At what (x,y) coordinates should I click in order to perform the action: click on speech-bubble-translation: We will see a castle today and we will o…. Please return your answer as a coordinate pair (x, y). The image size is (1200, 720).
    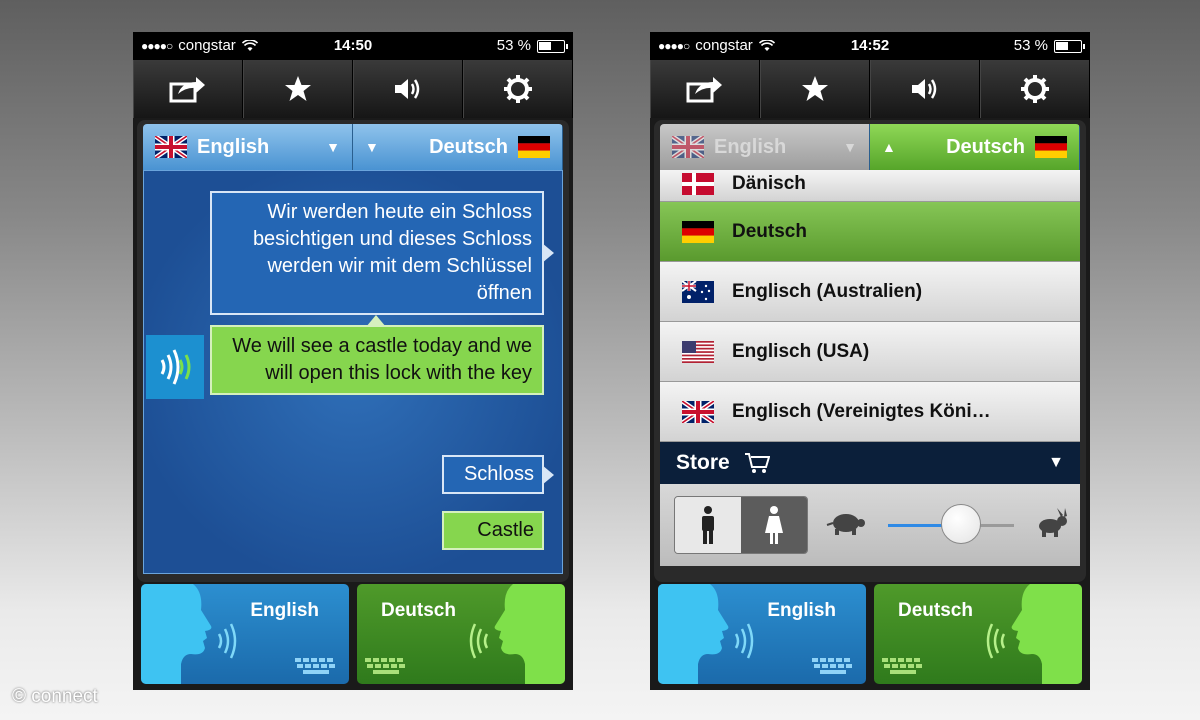
    Looking at the image, I should click on (377, 355).